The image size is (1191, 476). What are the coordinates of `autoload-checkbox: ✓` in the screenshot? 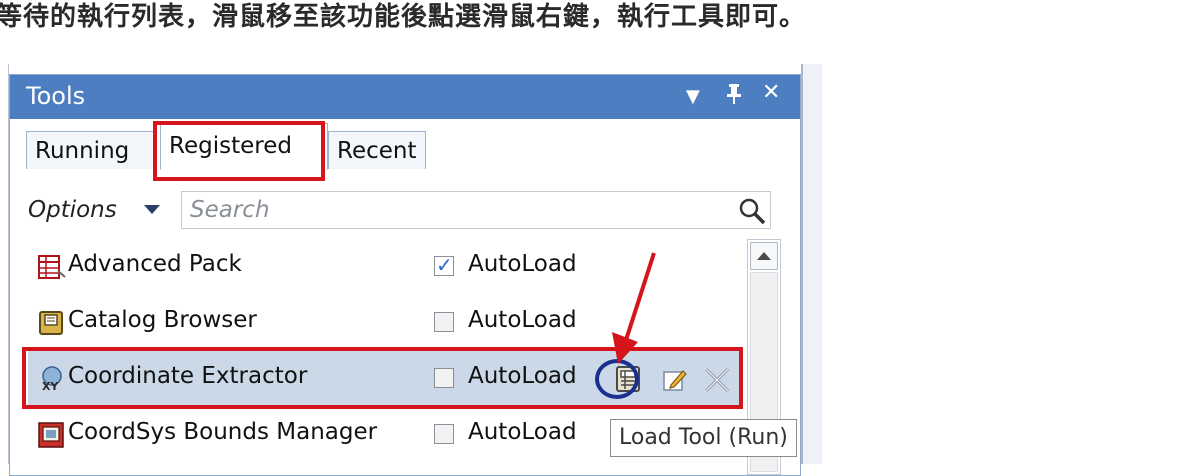 It's located at (444, 265).